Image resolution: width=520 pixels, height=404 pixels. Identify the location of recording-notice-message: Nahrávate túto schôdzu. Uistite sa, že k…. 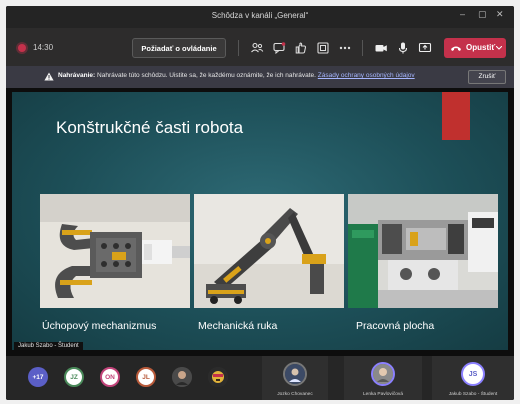
(206, 75).